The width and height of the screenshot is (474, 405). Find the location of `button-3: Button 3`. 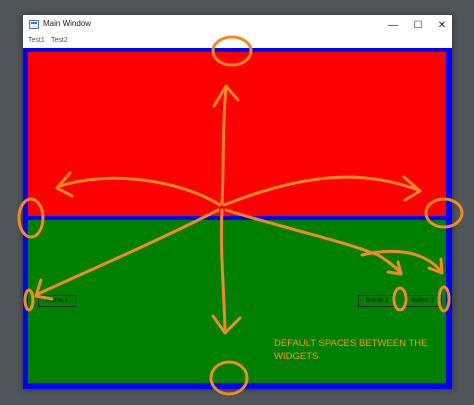

button-3: Button 3 is located at coordinates (423, 301).